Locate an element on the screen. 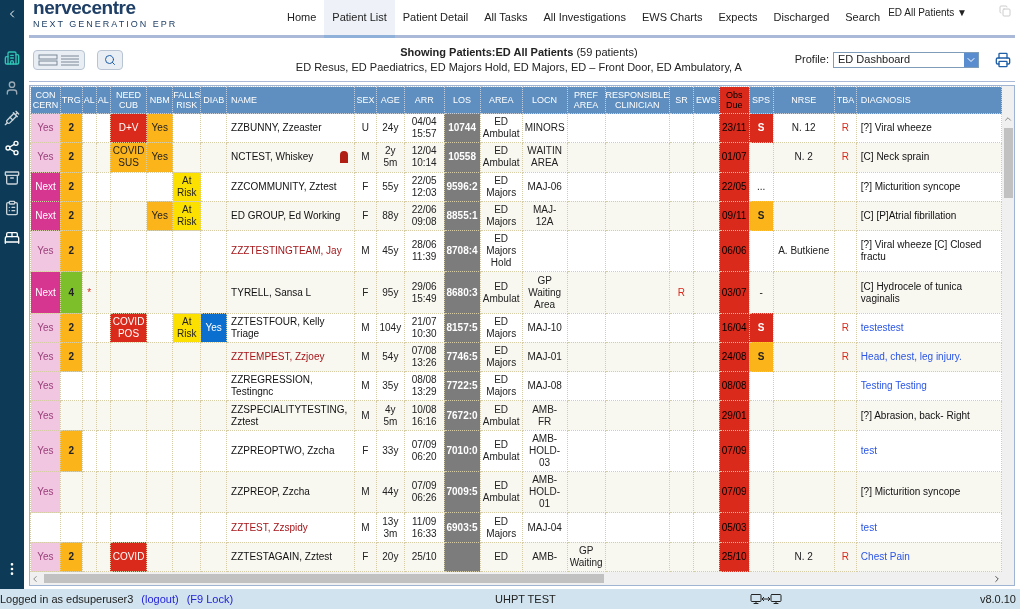 This screenshot has height=609, width=1020. table-cell: 8855:1 is located at coordinates (462, 216).